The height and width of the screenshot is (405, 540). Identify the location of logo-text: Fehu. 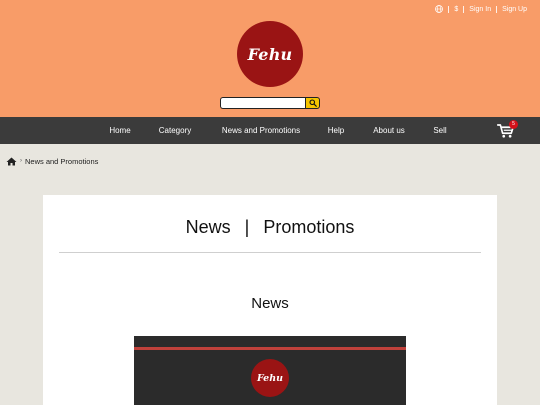
(270, 54).